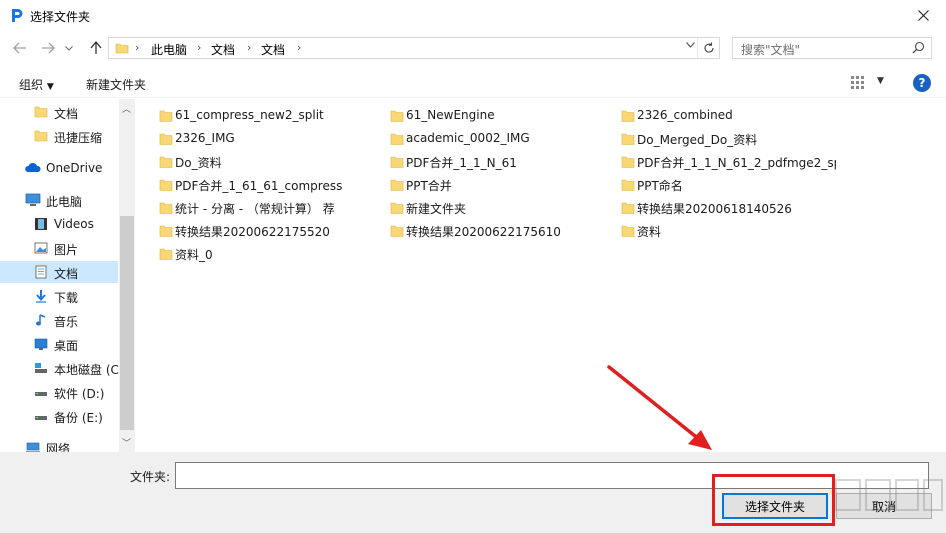  I want to click on folder-item: academic_0002_IMG, so click(497, 139).